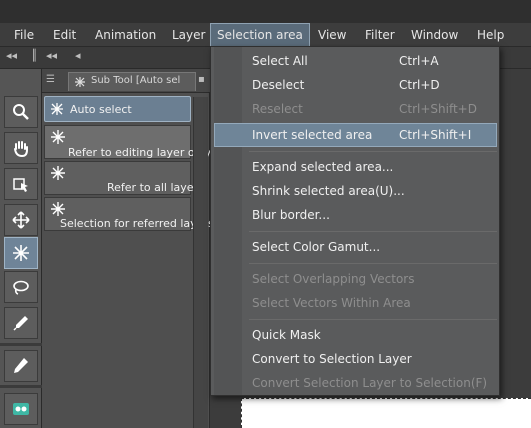  I want to click on sub-tool-tab-label: Sub Tool [Auto sel, so click(136, 80).